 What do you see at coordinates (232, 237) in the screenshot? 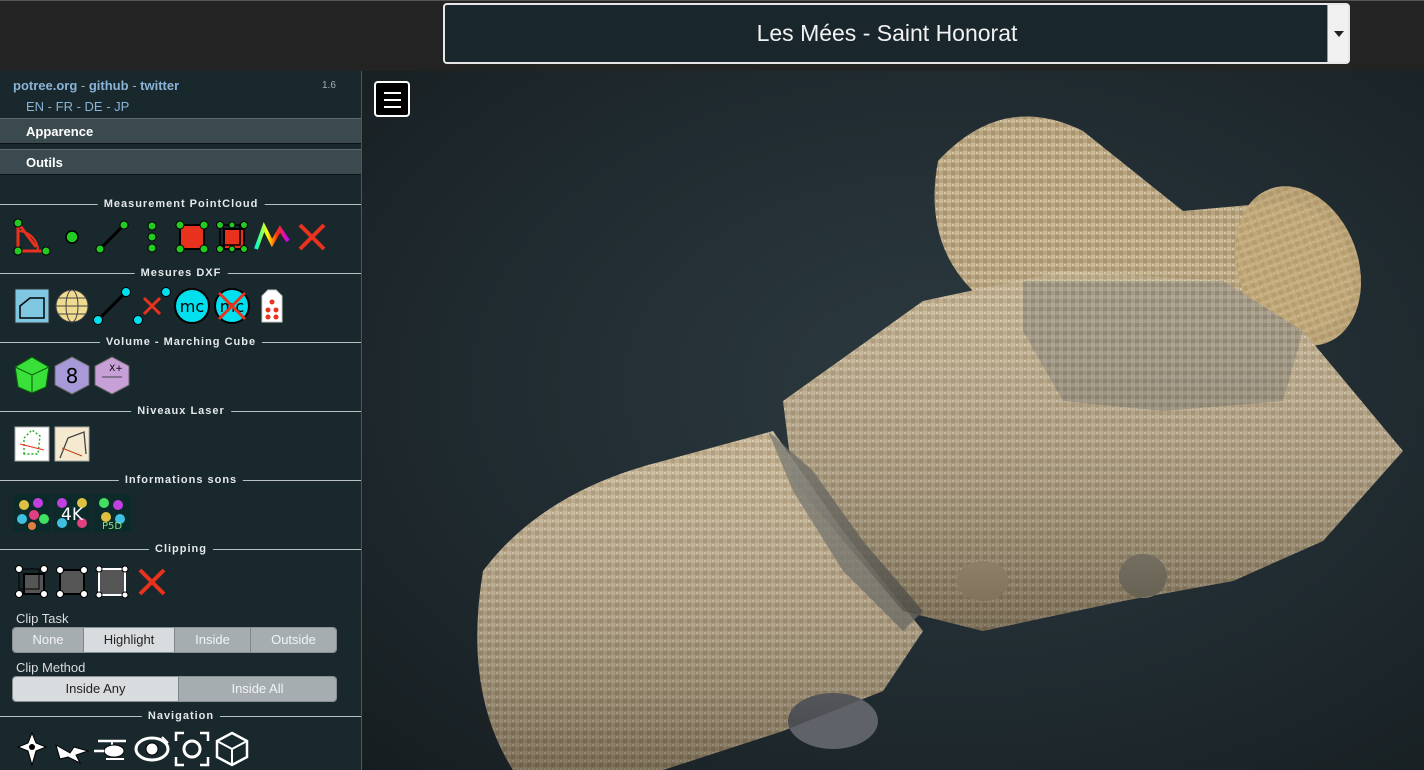
I see `volume-icon` at bounding box center [232, 237].